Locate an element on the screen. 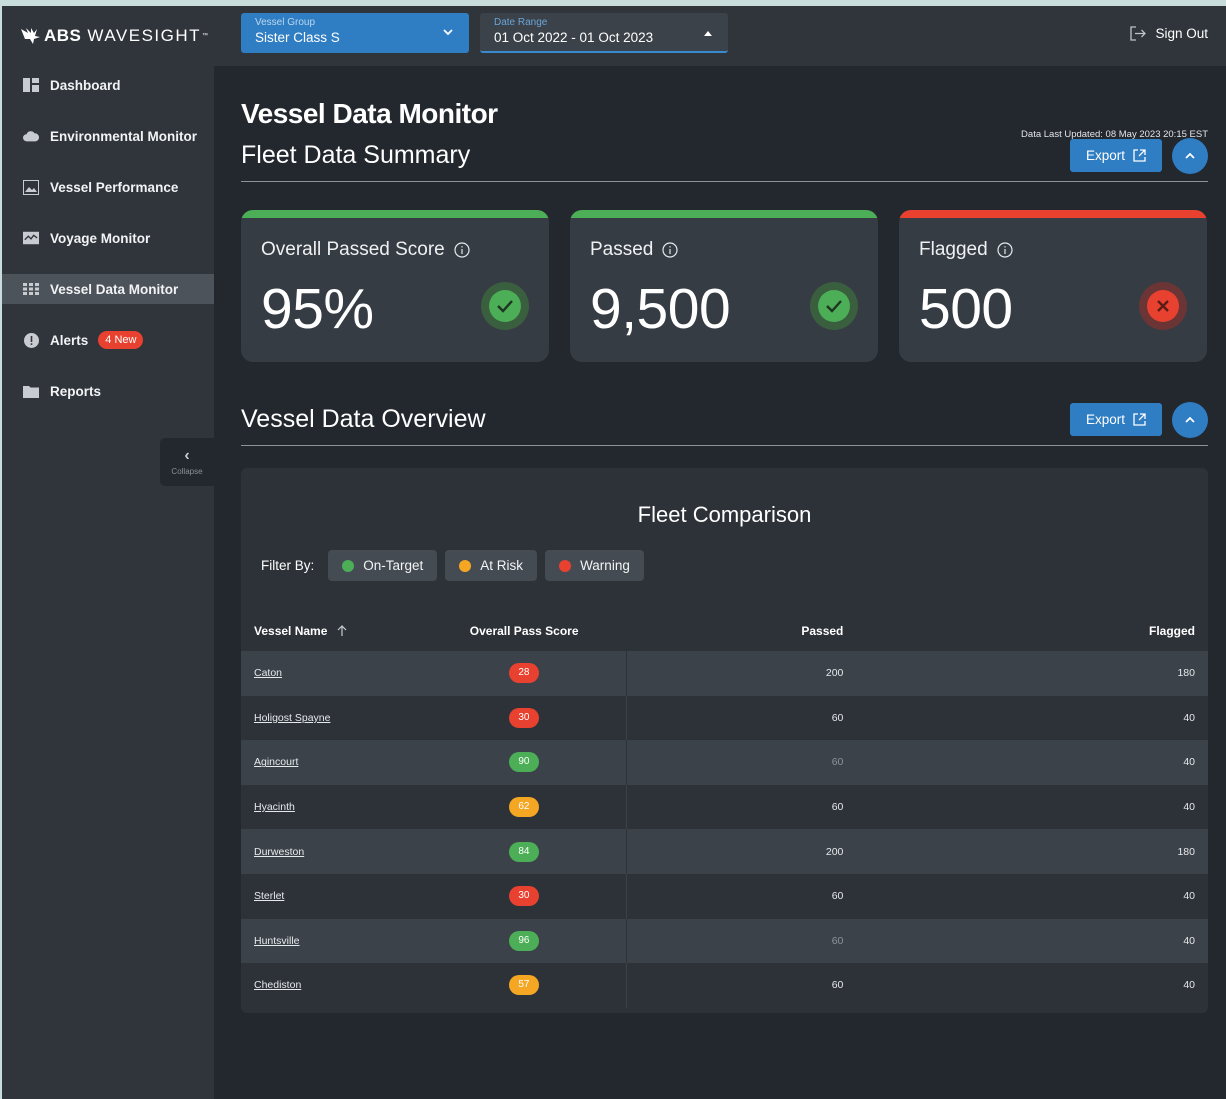 This screenshot has width=1226, height=1099. sign-out-button: Sign Out is located at coordinates (1169, 33).